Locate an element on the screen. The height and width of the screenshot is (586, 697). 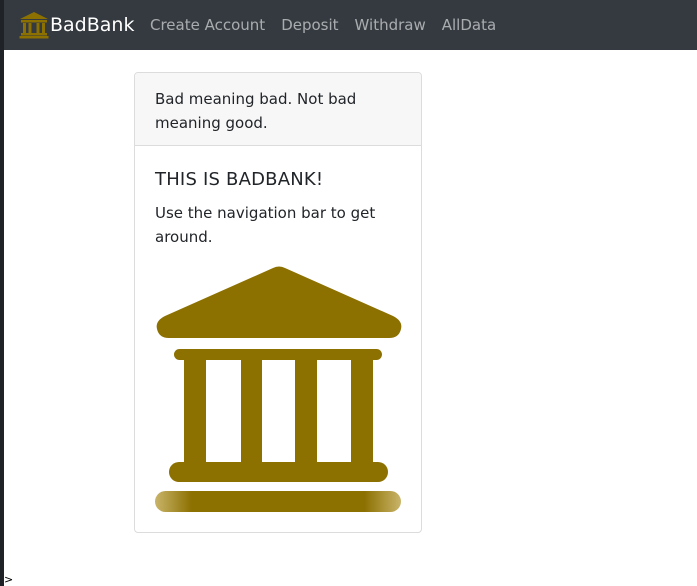
nav-link-alldata: AllData is located at coordinates (469, 25).